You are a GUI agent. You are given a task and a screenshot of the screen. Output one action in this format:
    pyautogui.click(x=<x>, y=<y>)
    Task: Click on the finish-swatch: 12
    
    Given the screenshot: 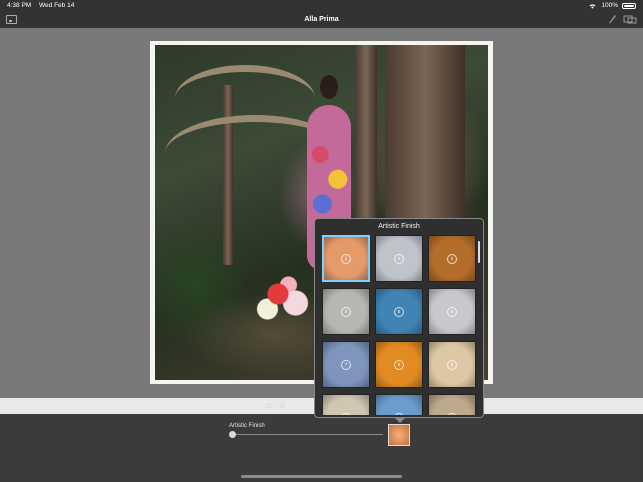 What is the action you would take?
    pyautogui.click(x=452, y=404)
    